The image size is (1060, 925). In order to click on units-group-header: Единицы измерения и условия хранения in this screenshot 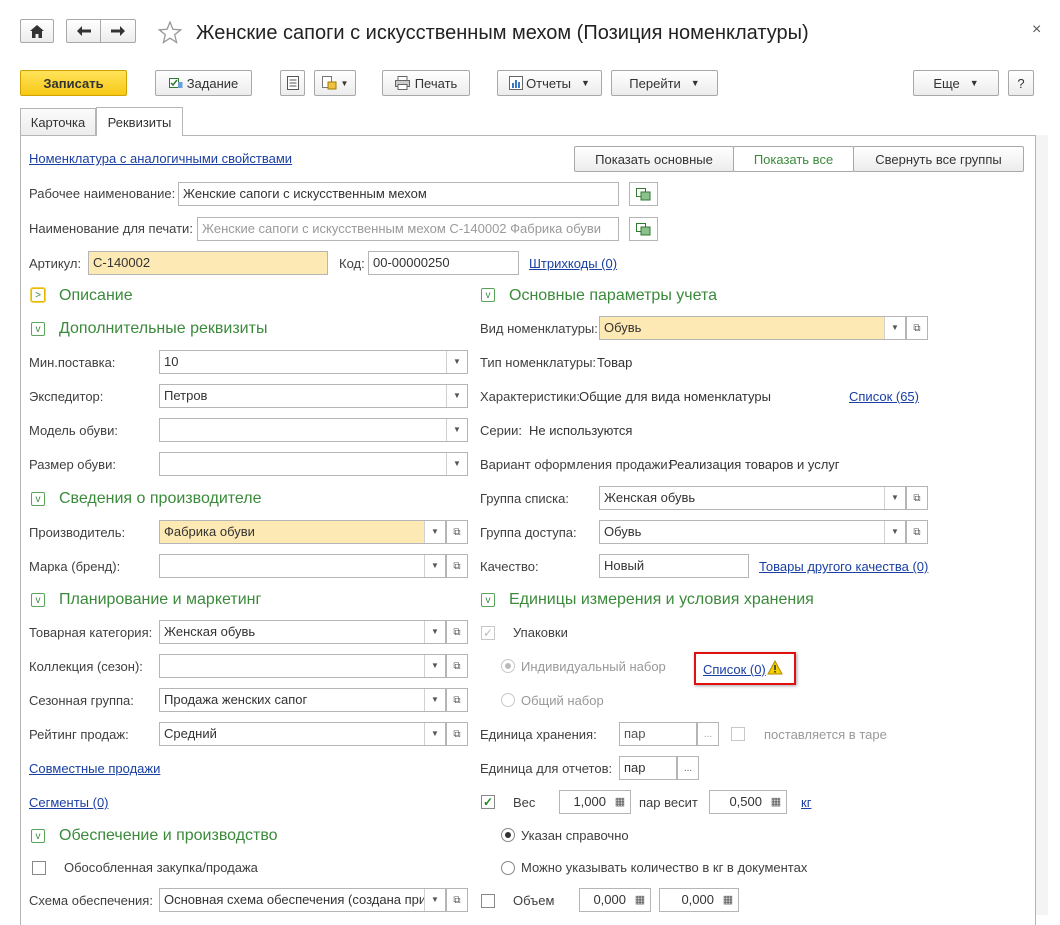, I will do `click(661, 600)`.